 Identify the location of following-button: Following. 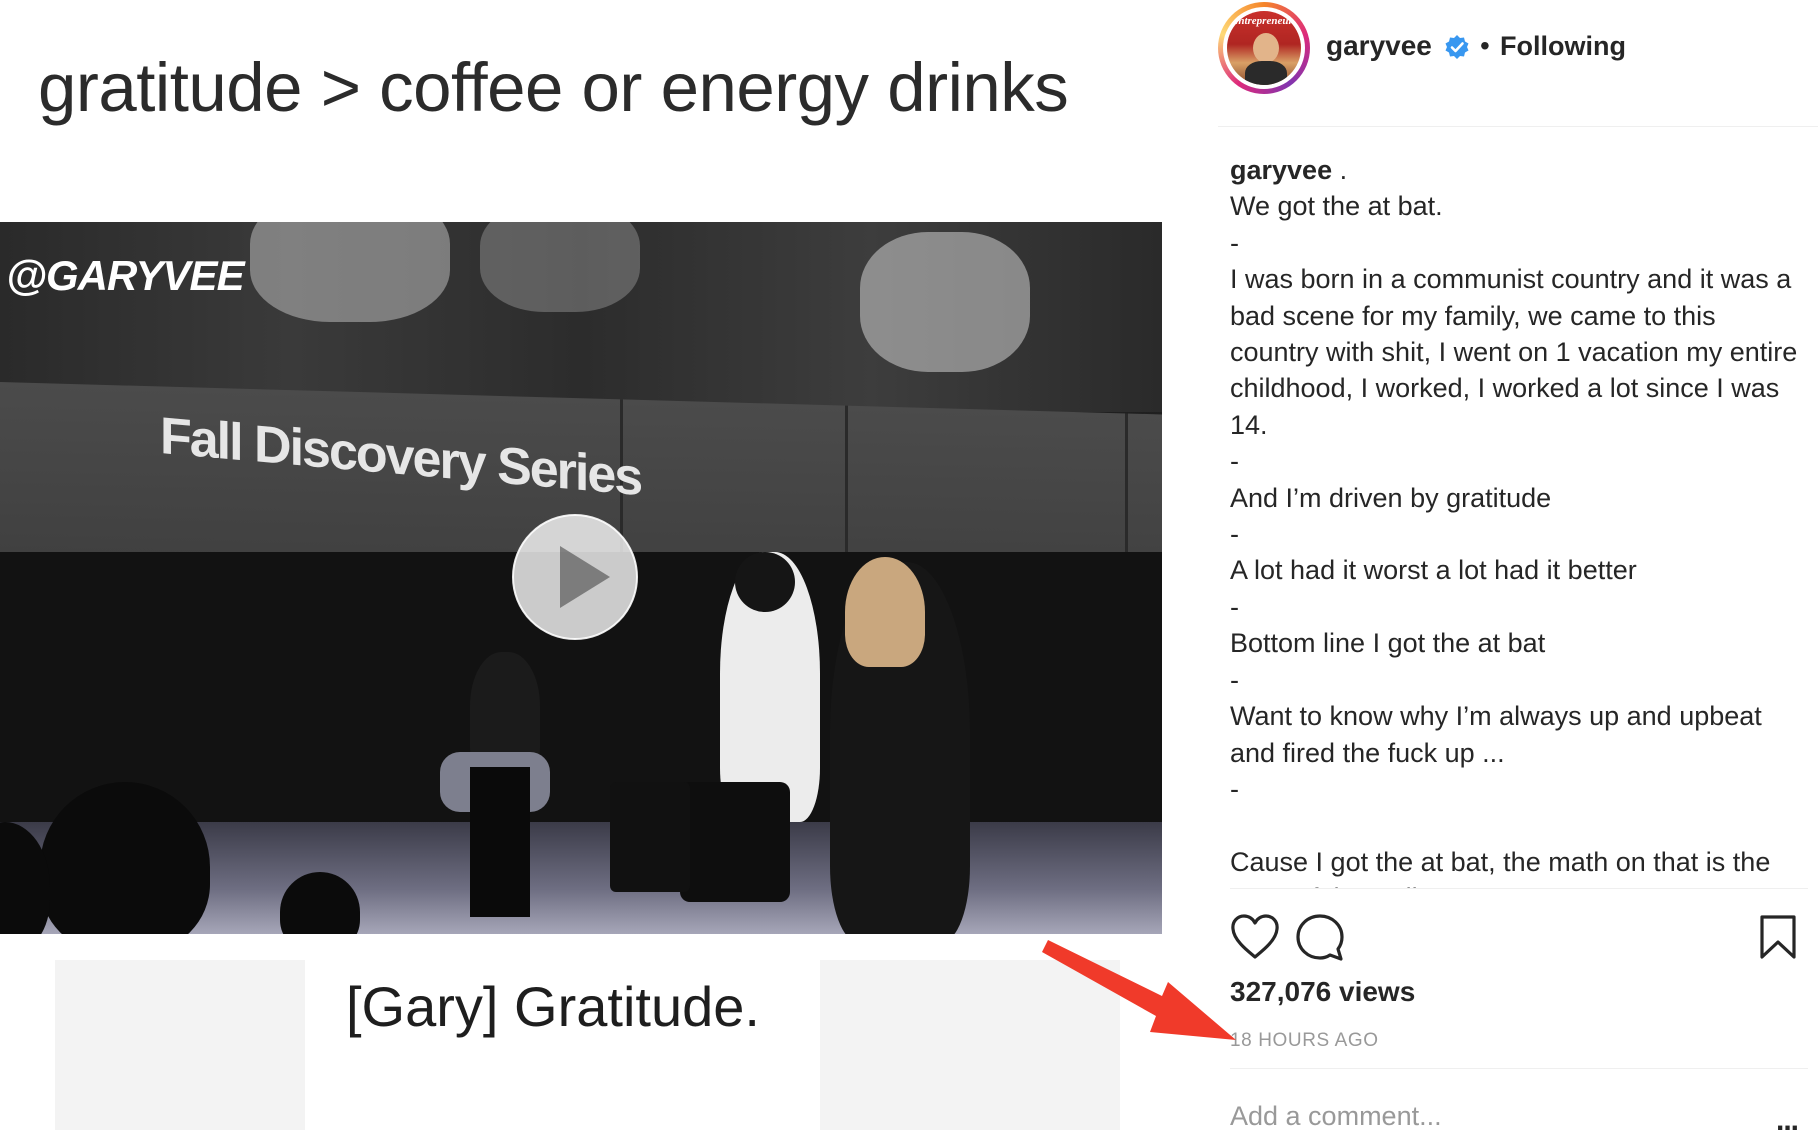
(1563, 46).